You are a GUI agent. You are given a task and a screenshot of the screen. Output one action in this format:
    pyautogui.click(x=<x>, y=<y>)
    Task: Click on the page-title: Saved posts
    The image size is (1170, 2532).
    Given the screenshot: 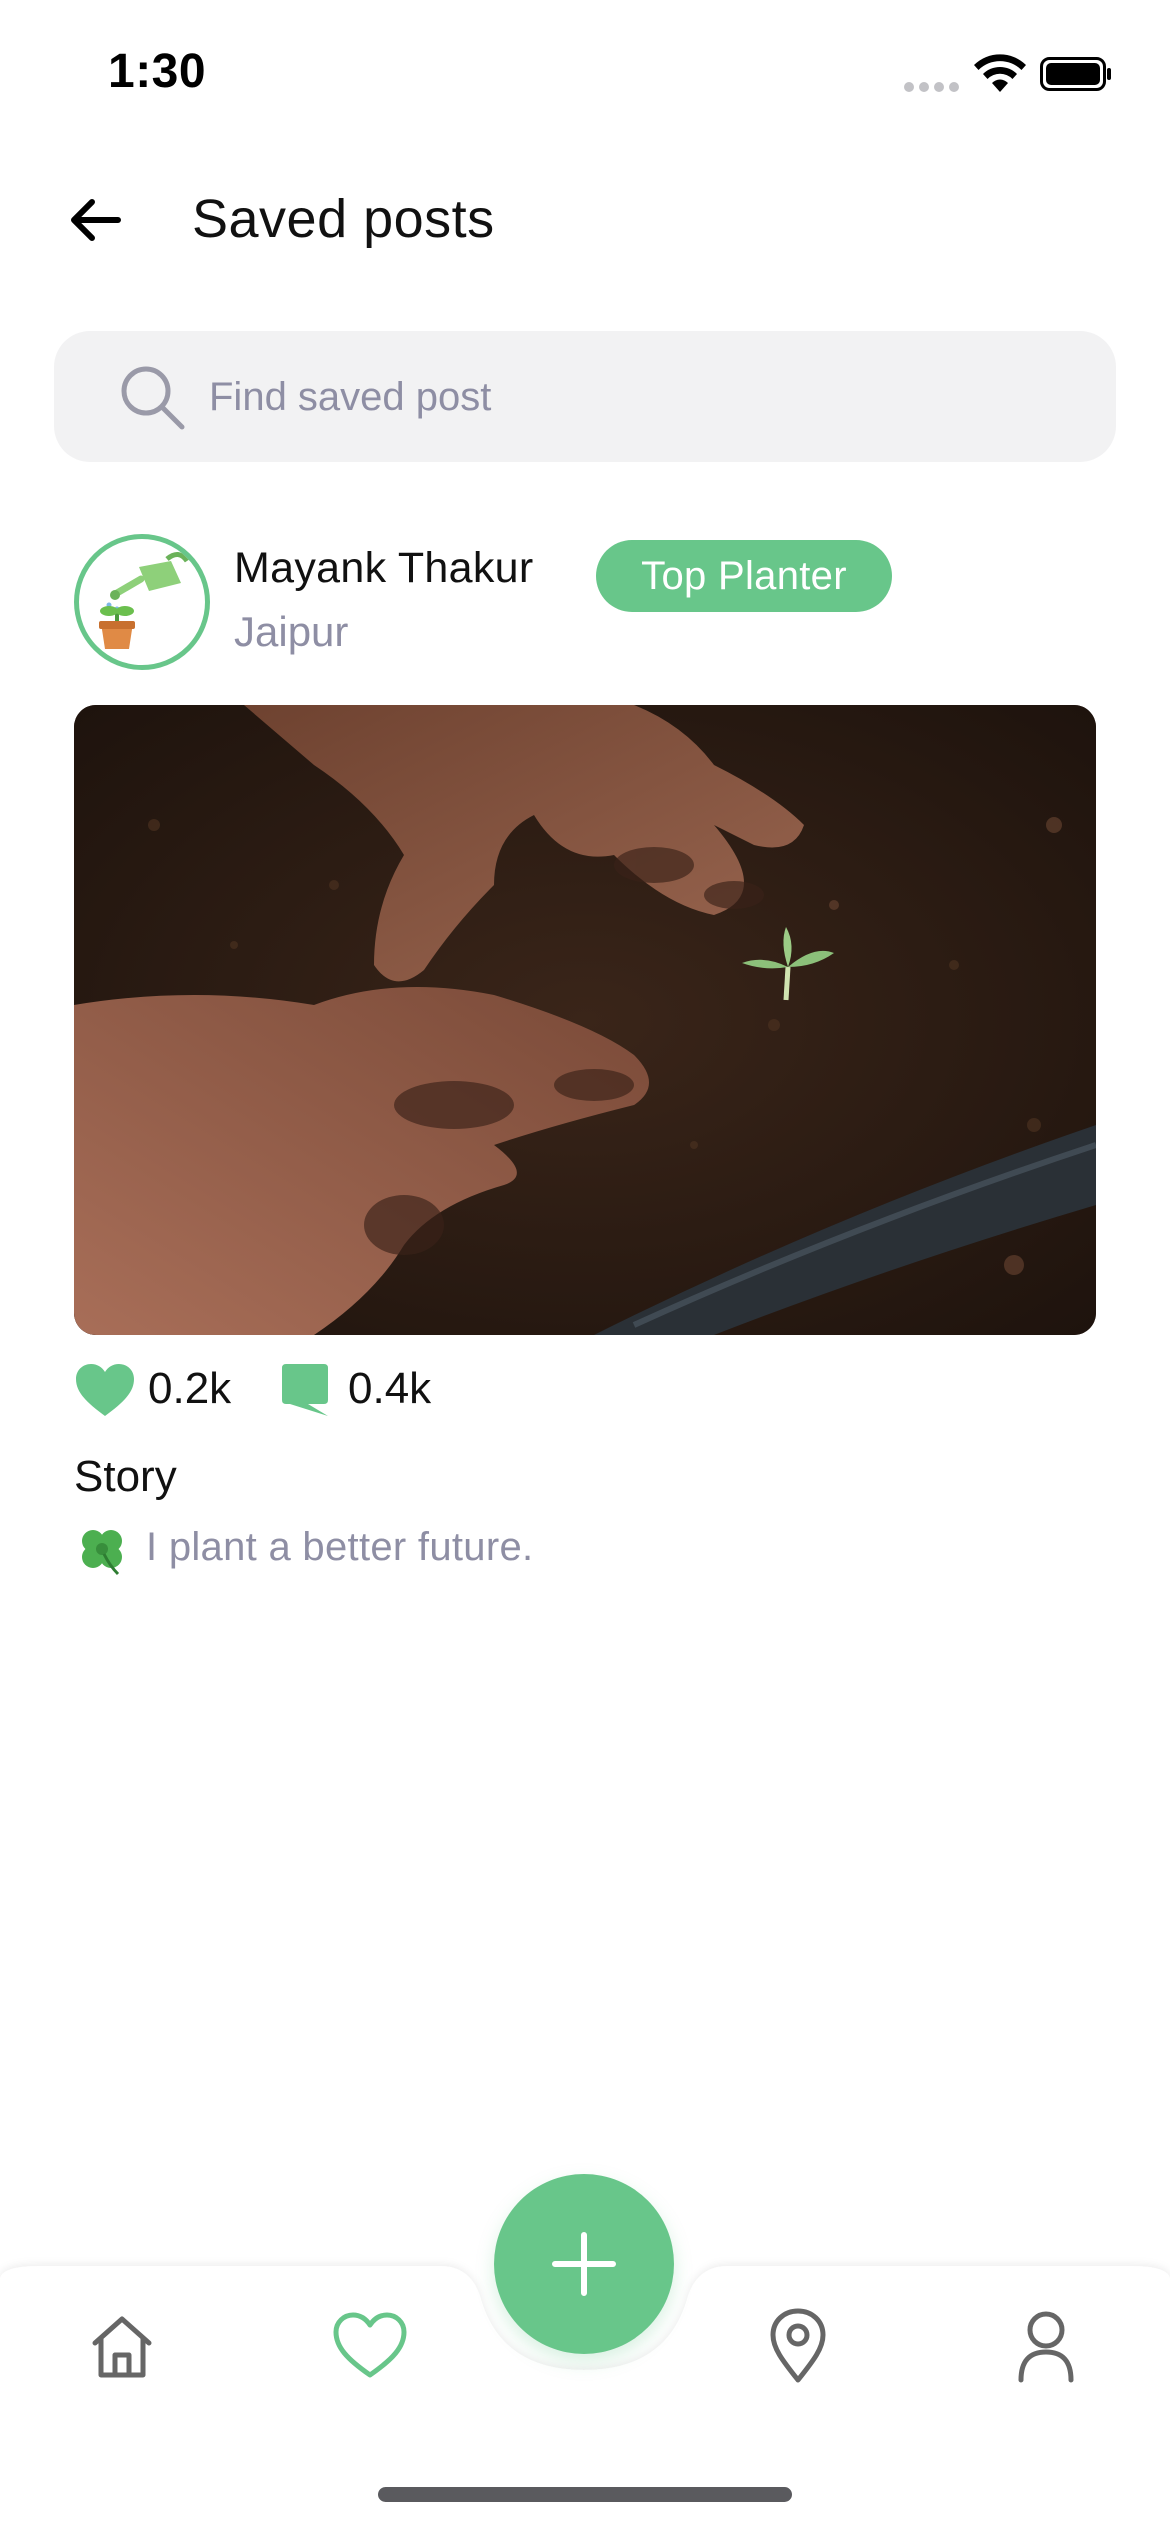 What is the action you would take?
    pyautogui.click(x=343, y=219)
    